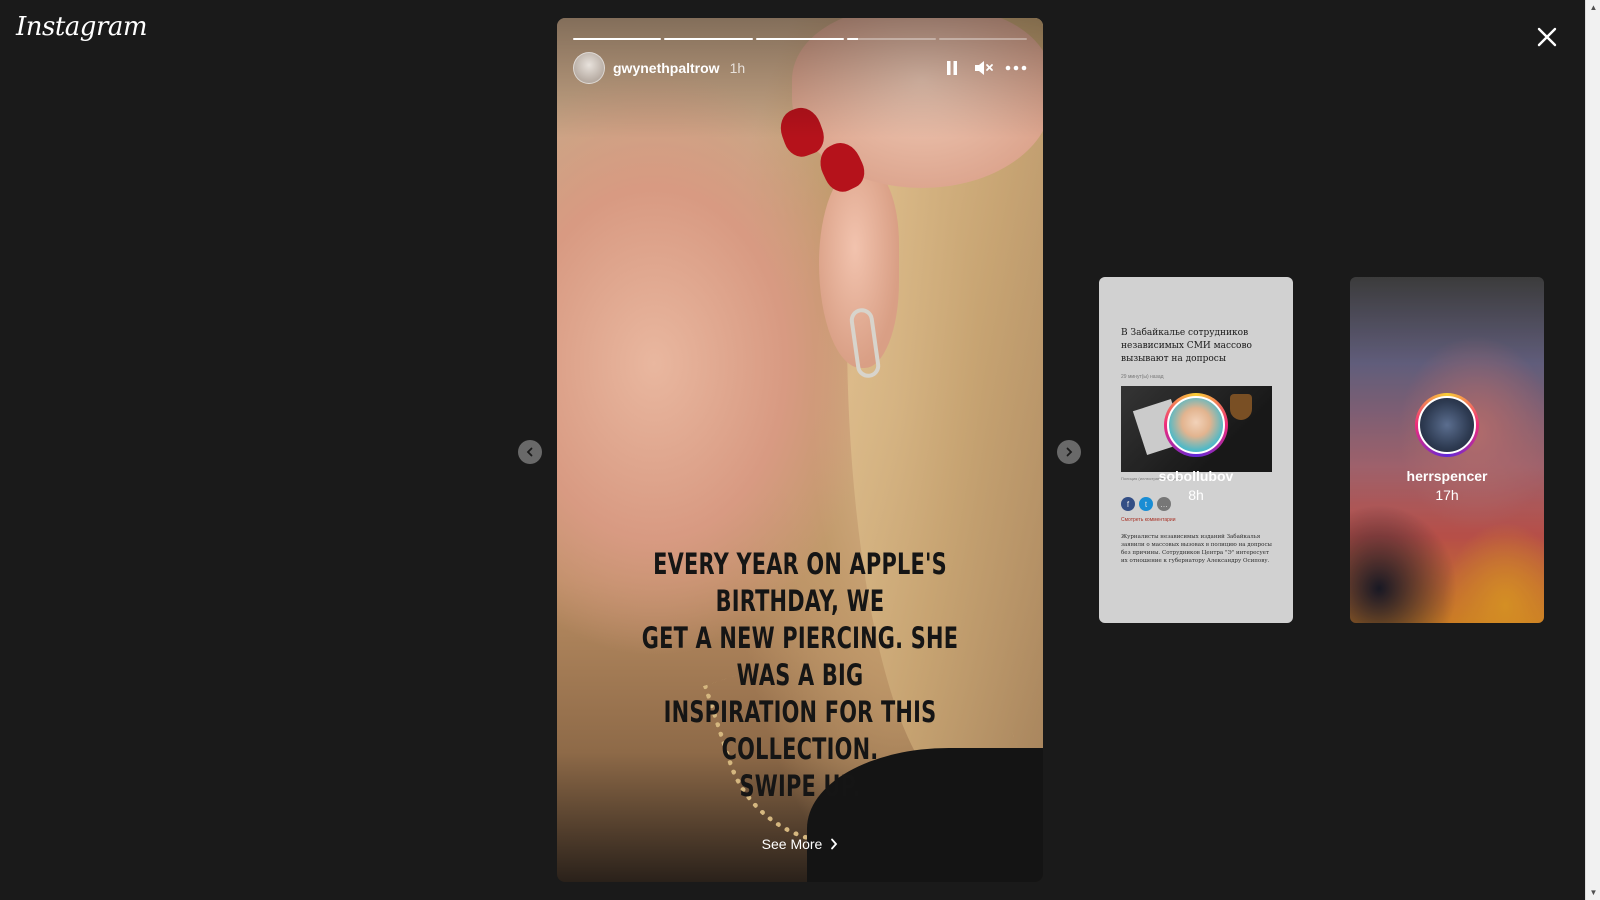 Image resolution: width=1600 pixels, height=900 pixels. I want to click on side-story-username: herrspencer, so click(1447, 476).